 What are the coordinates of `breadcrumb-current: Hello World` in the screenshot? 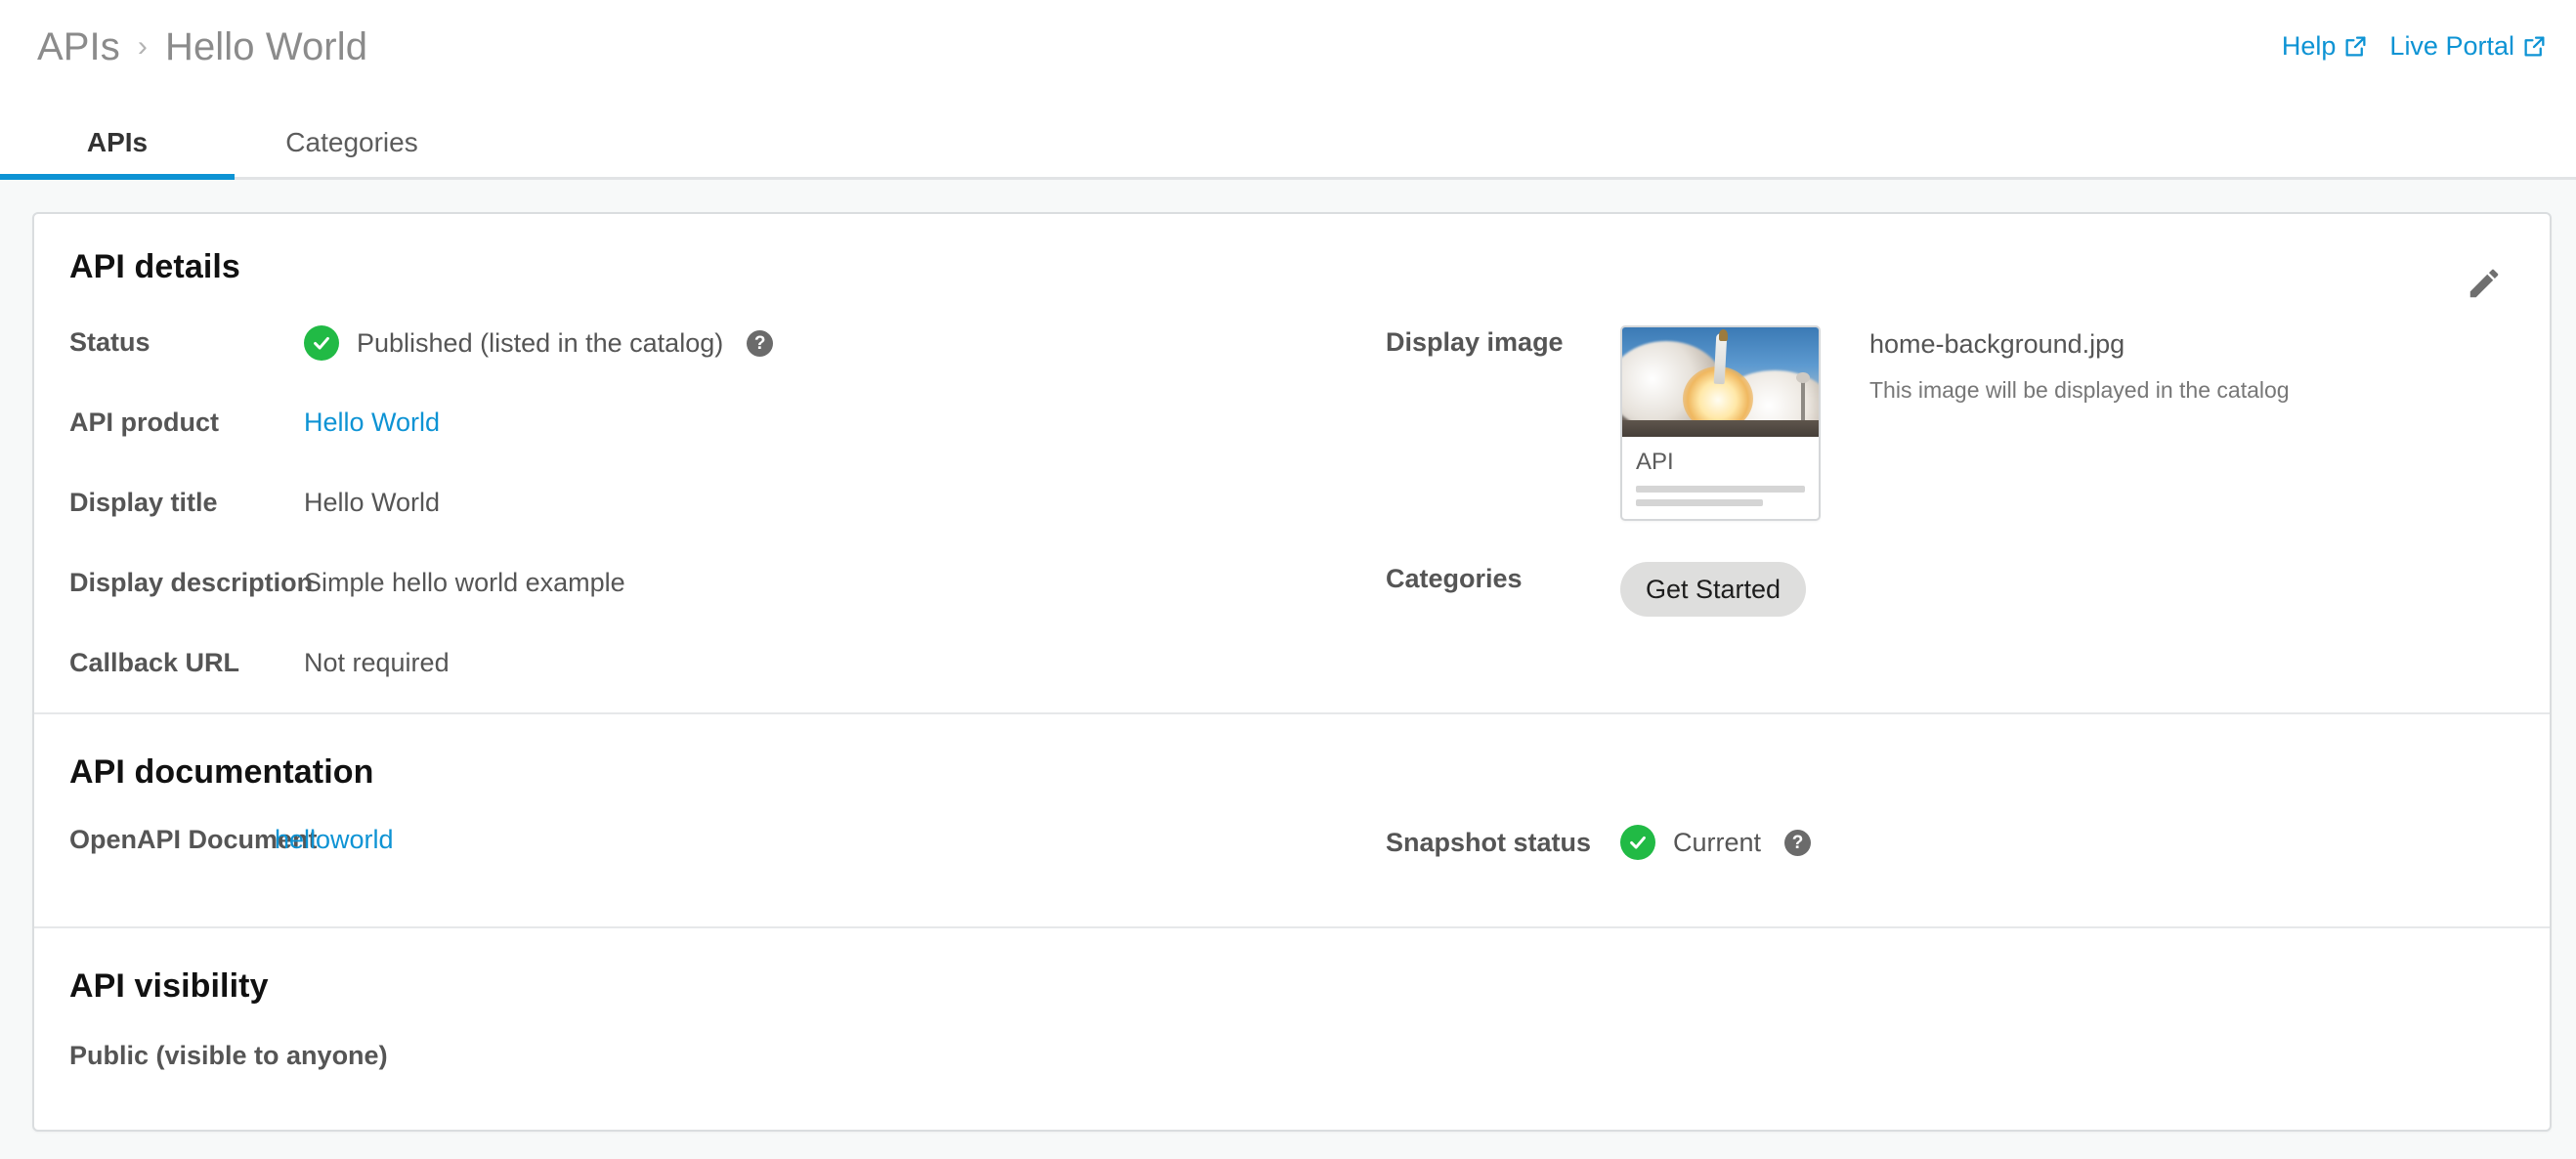 It's located at (266, 46).